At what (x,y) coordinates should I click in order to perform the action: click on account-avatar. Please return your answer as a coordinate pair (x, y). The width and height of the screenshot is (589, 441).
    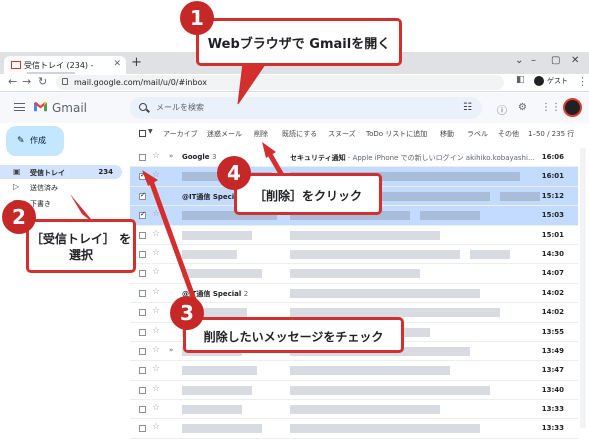
    Looking at the image, I should click on (572, 107).